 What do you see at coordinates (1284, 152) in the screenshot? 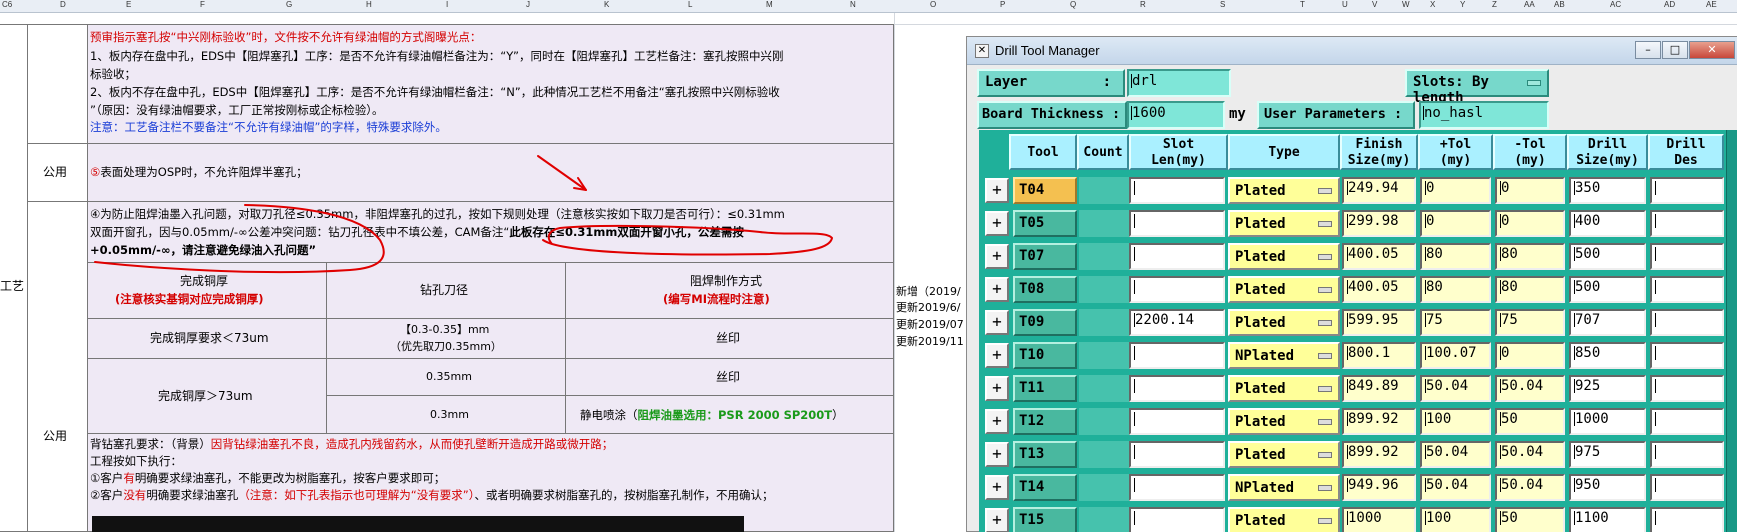
I see `col-header-type: Type` at bounding box center [1284, 152].